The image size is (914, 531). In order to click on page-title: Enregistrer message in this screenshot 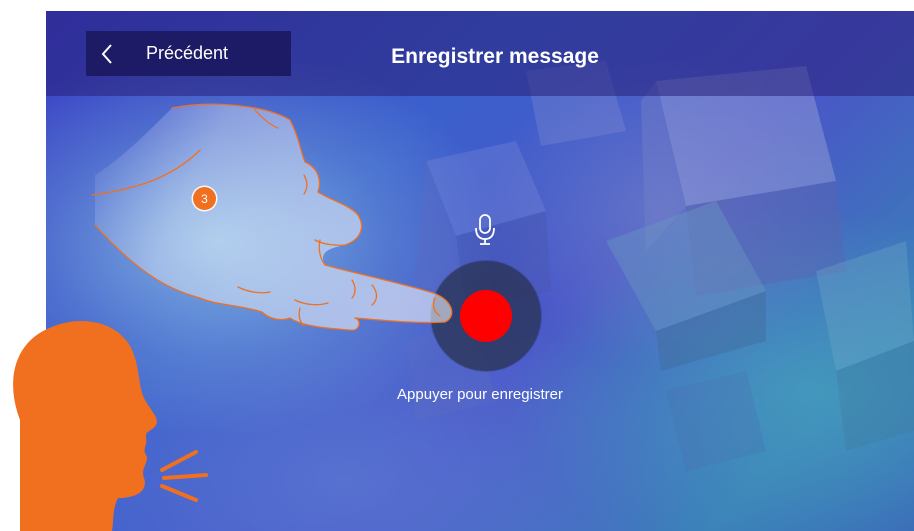, I will do `click(495, 56)`.